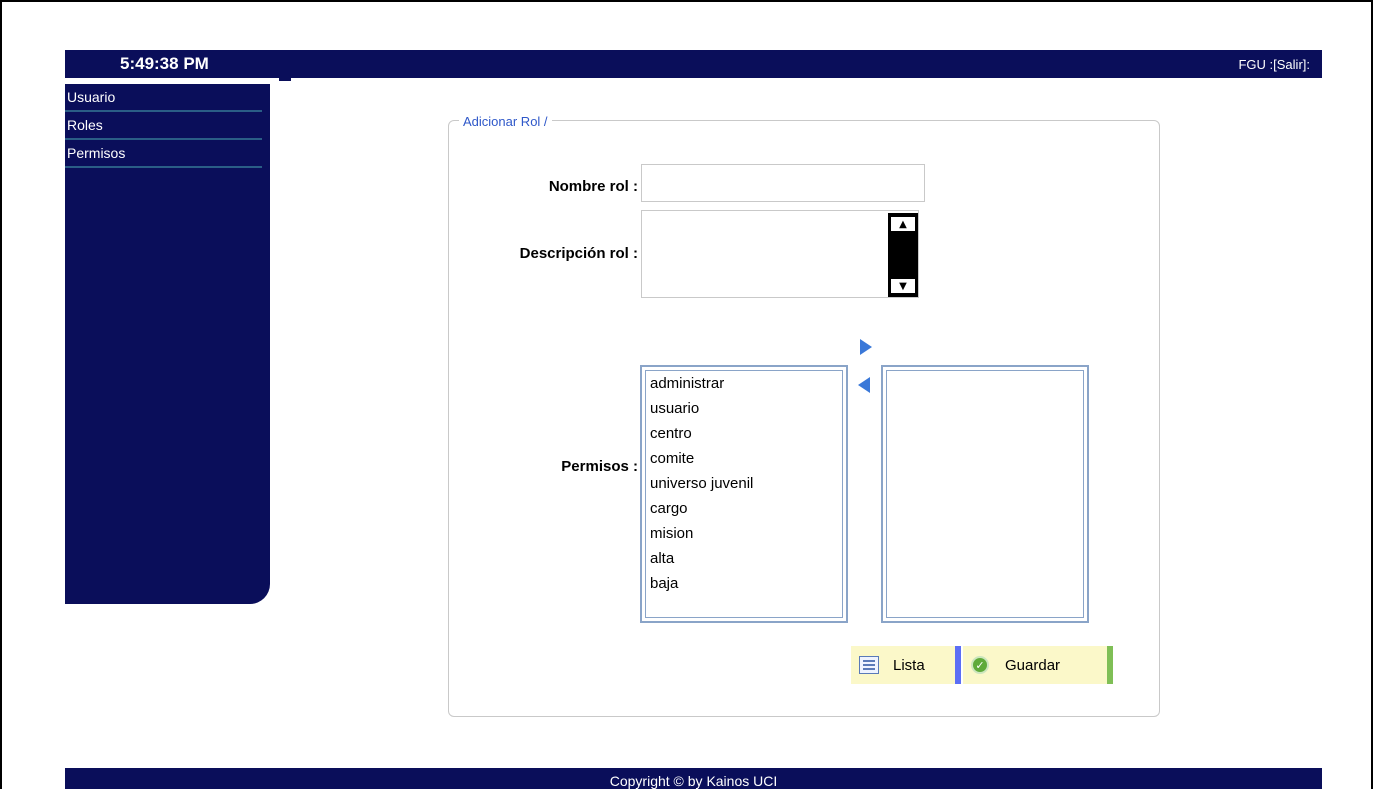 The width and height of the screenshot is (1373, 794). Describe the element at coordinates (744, 533) in the screenshot. I see `list-item: mision` at that location.